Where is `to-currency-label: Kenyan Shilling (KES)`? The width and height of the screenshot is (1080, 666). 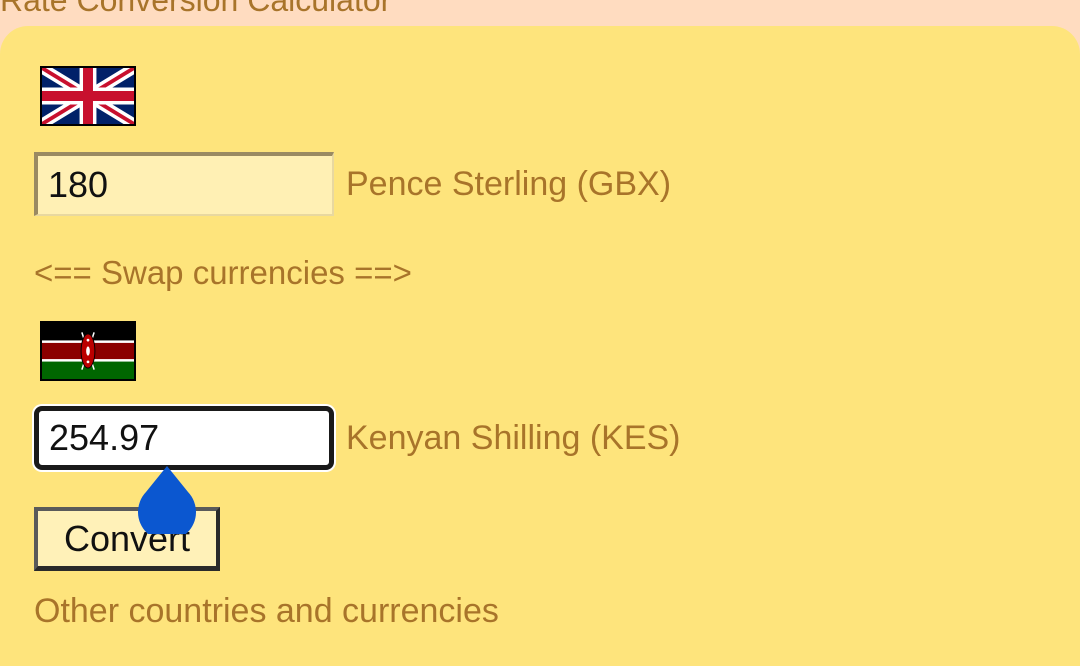 to-currency-label: Kenyan Shilling (KES) is located at coordinates (513, 438).